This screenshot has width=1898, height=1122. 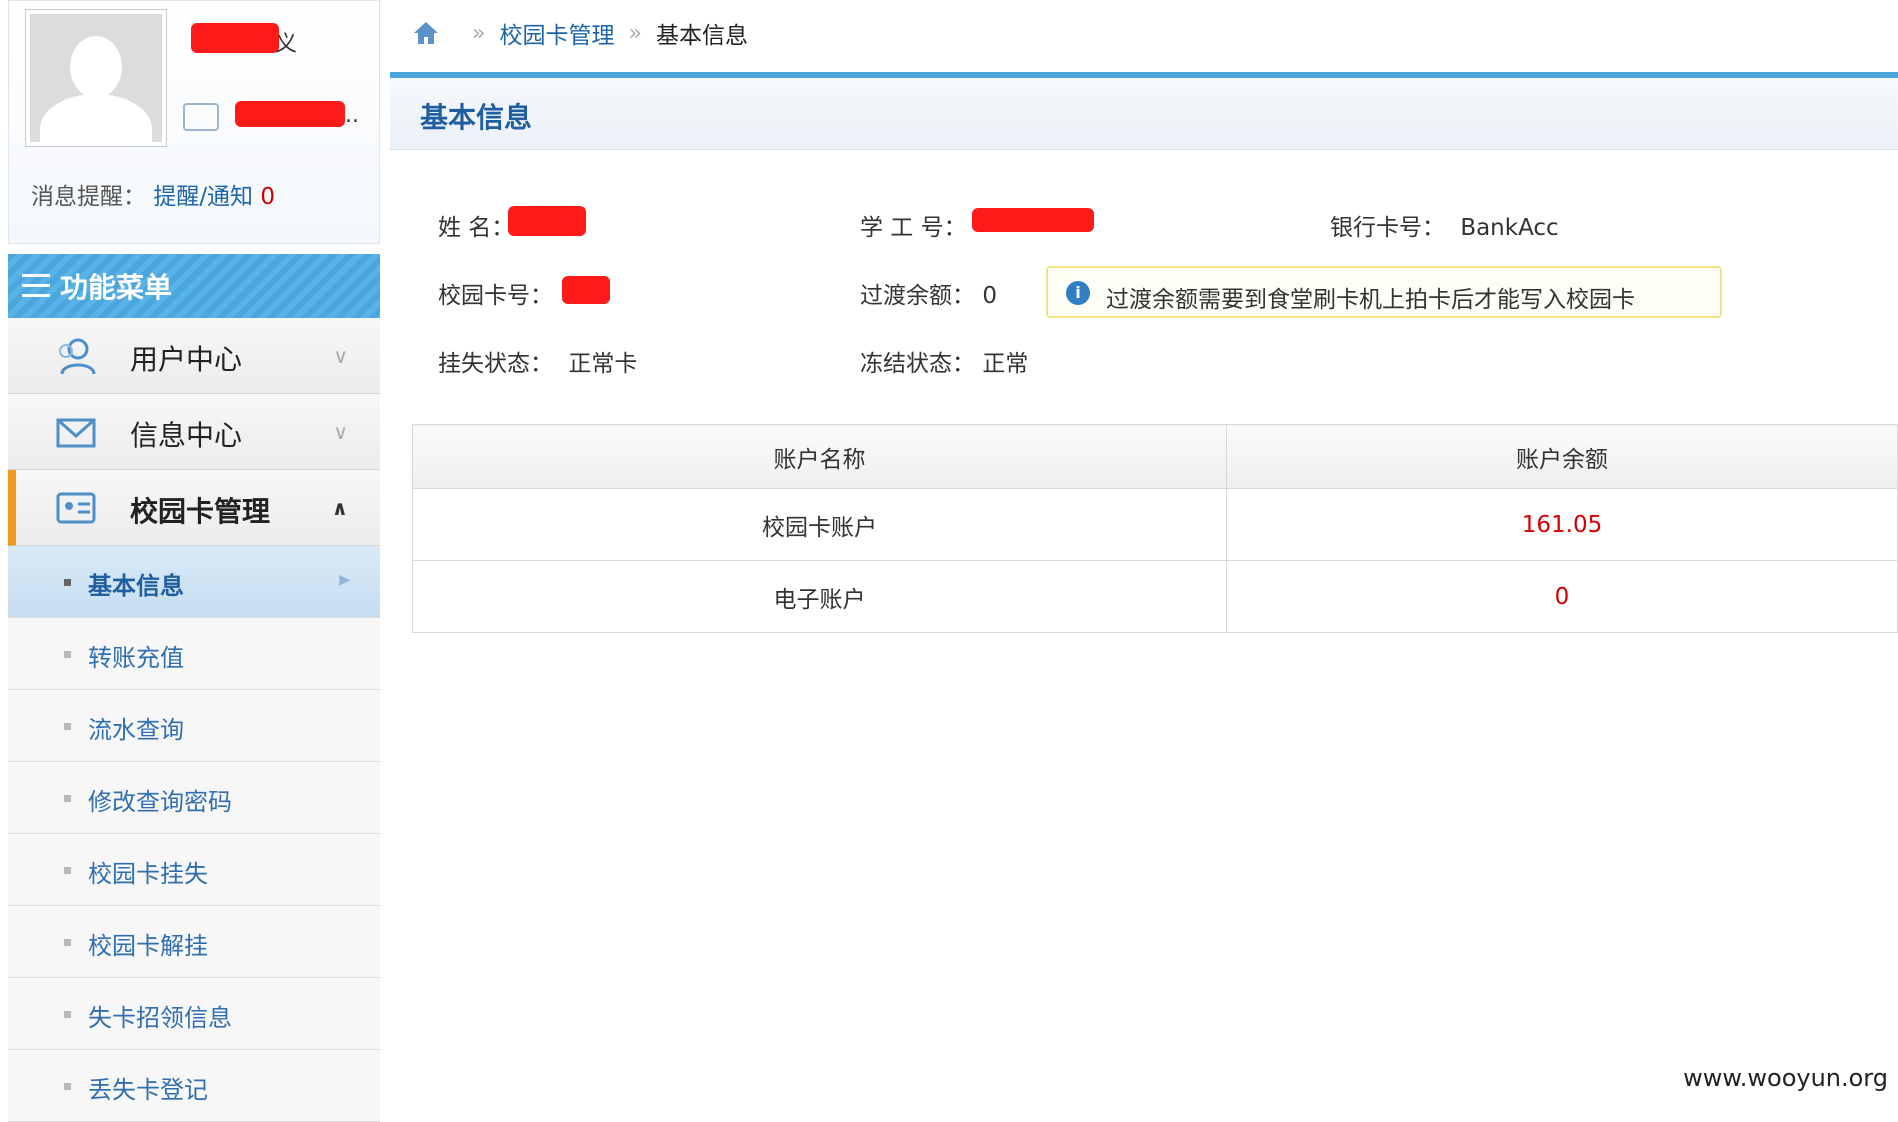 What do you see at coordinates (203, 197) in the screenshot?
I see `notification-link: 提醒/通知` at bounding box center [203, 197].